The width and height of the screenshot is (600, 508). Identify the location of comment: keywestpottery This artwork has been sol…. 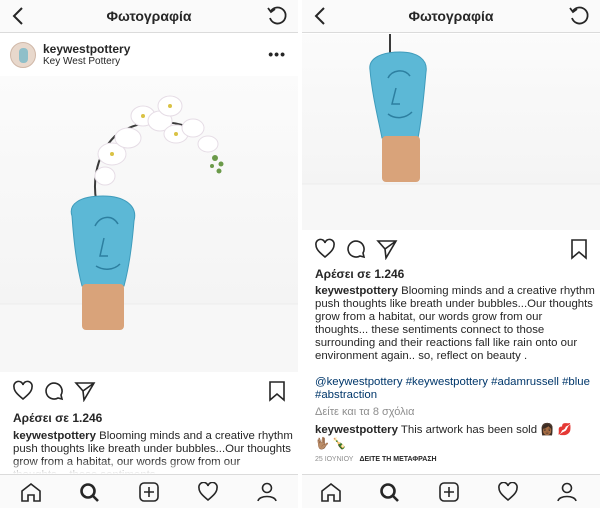
(455, 430).